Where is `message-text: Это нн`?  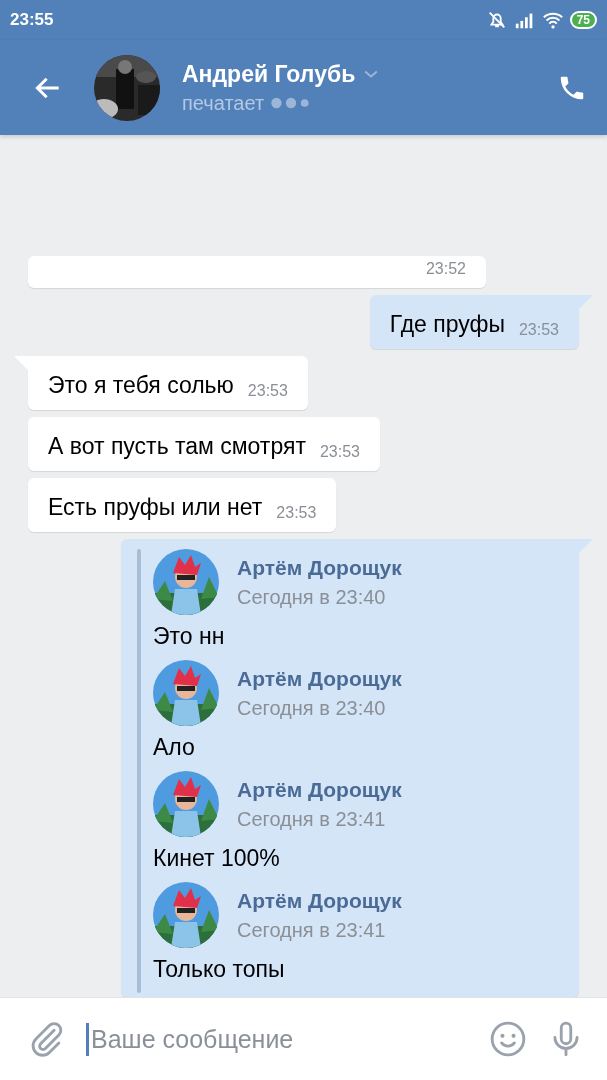 message-text: Это нн is located at coordinates (189, 636).